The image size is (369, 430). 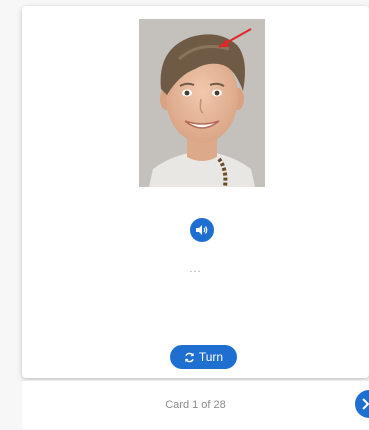 I want to click on turn-button-label: Turn, so click(x=211, y=357).